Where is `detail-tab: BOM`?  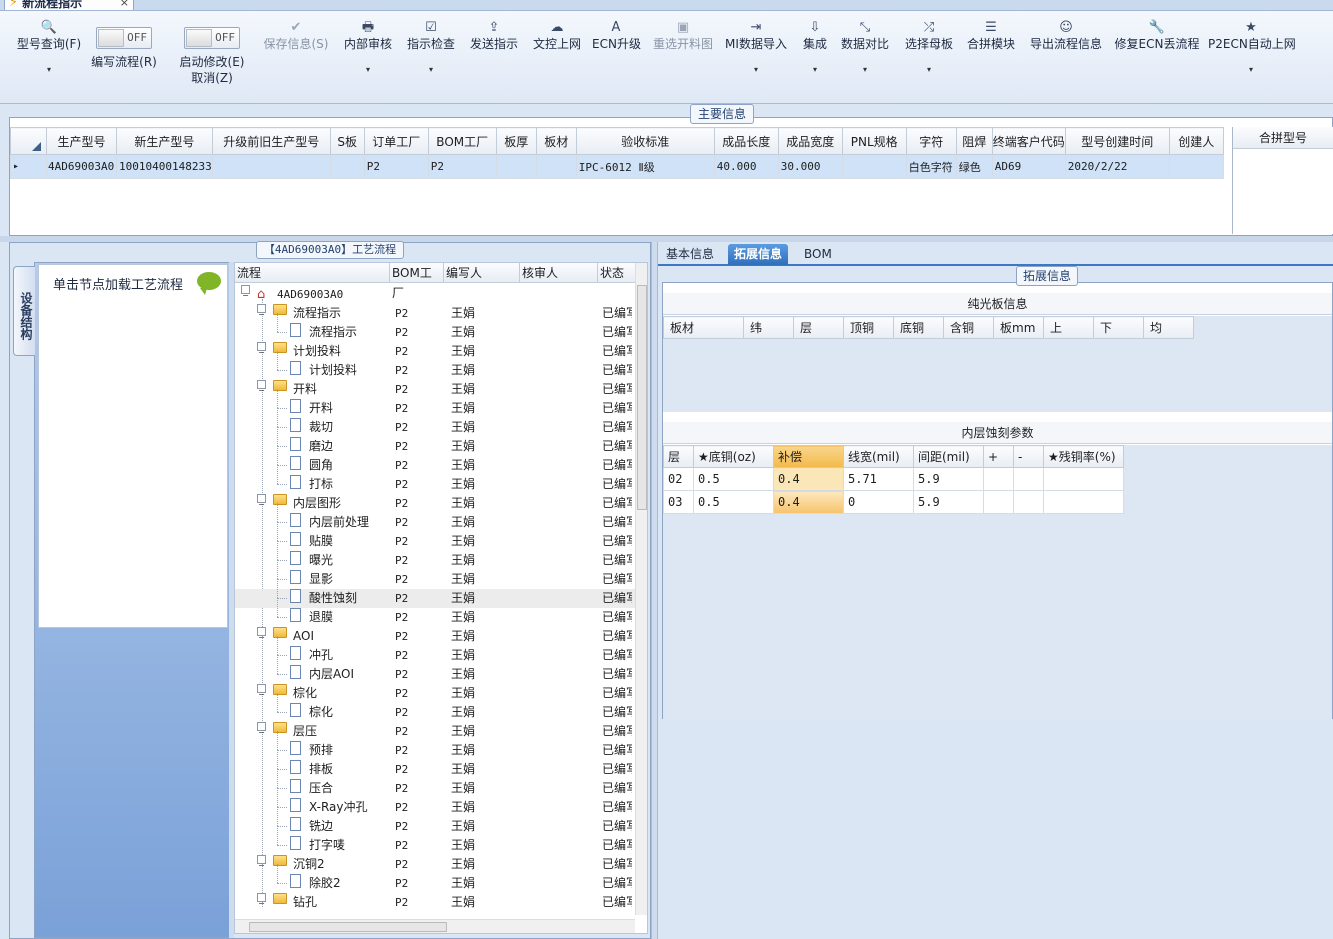 detail-tab: BOM is located at coordinates (818, 254).